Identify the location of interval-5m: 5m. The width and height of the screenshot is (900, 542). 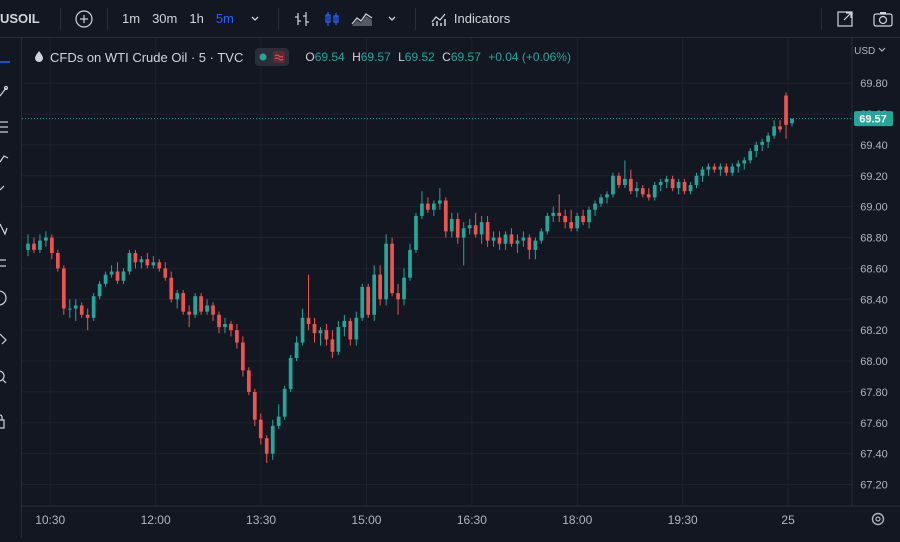
(225, 18).